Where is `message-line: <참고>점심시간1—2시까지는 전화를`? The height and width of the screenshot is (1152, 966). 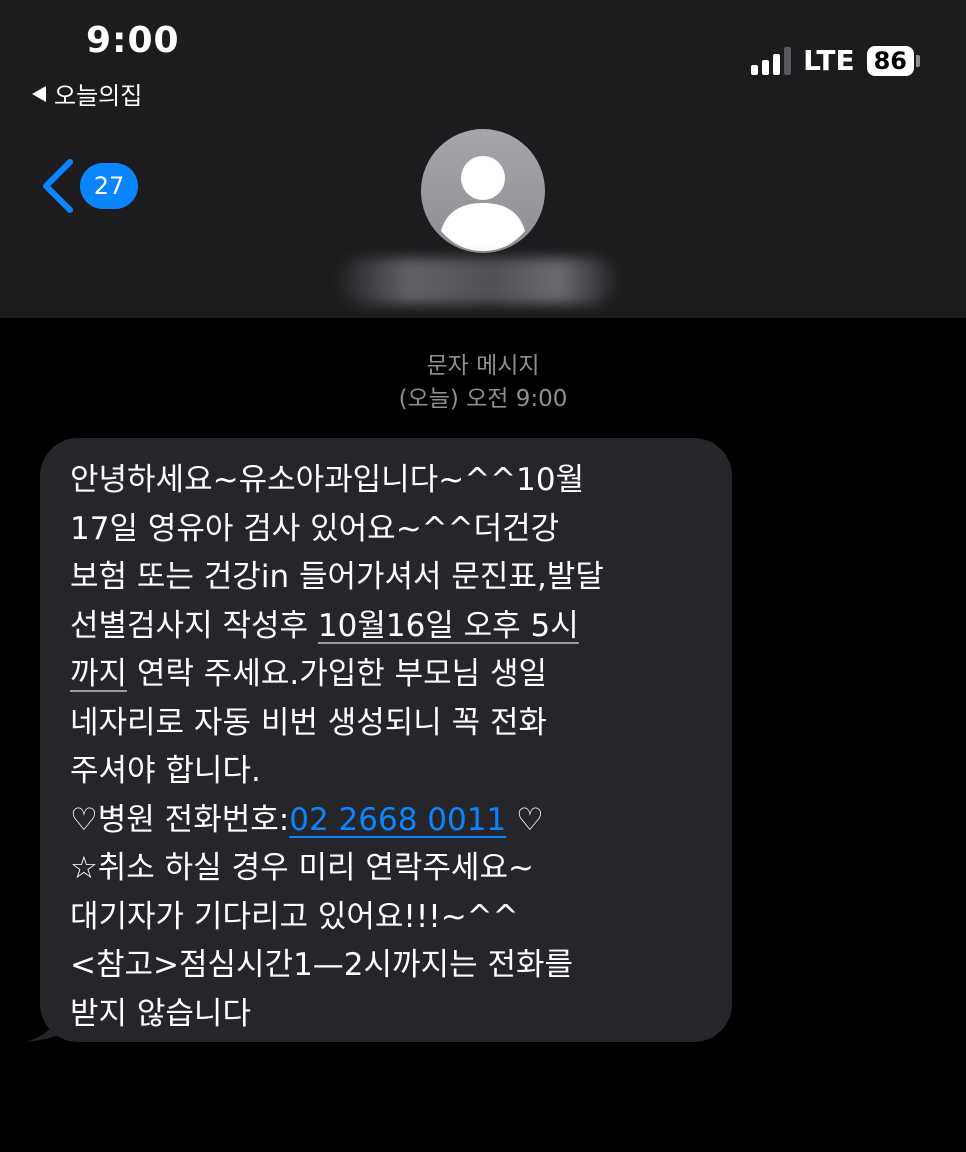 message-line: <참고>점심시간1—2시까지는 전화를 is located at coordinates (322, 965).